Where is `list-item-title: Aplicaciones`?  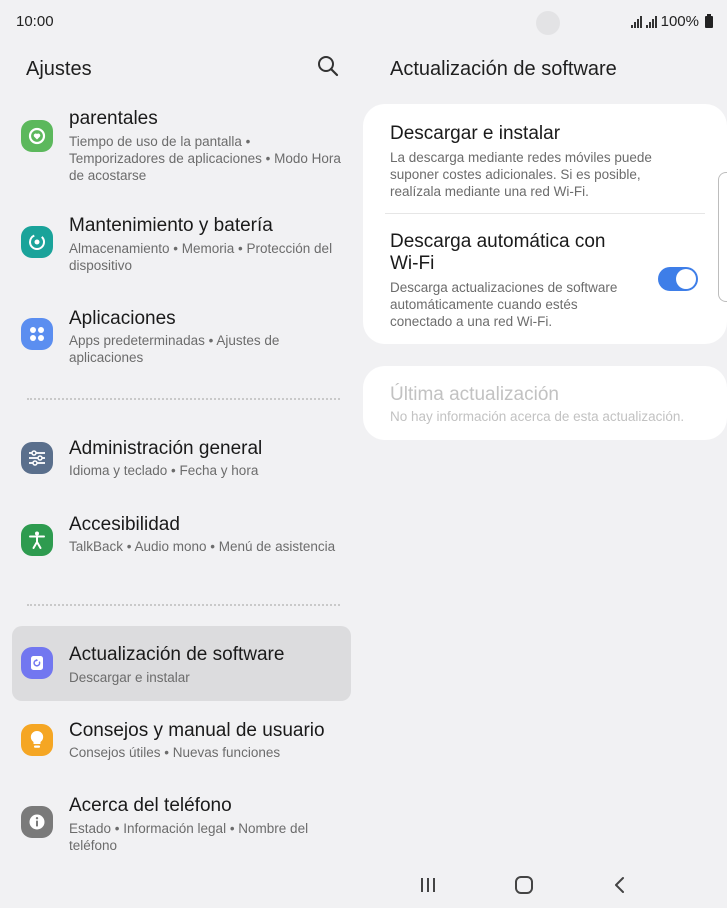
list-item-title: Aplicaciones is located at coordinates (122, 318).